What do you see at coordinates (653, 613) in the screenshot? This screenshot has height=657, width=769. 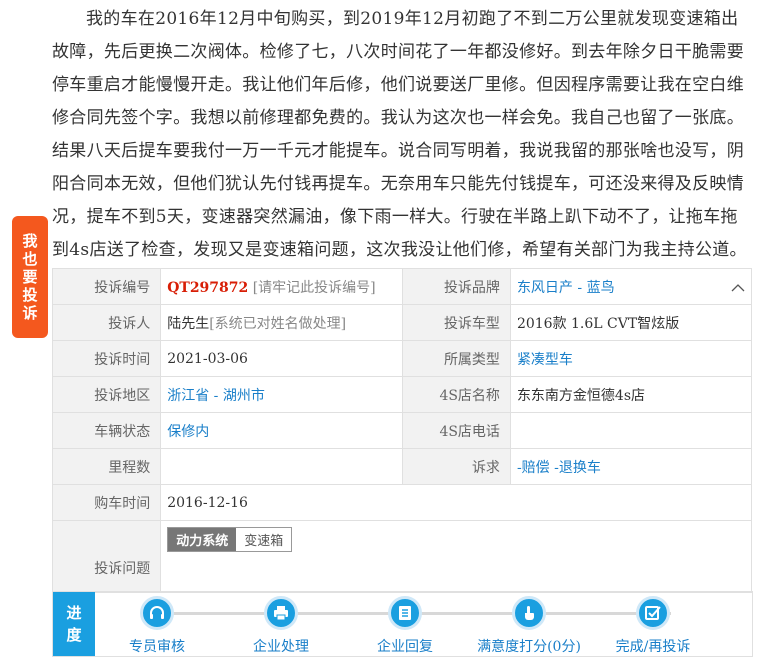 I see `checkbox-icon` at bounding box center [653, 613].